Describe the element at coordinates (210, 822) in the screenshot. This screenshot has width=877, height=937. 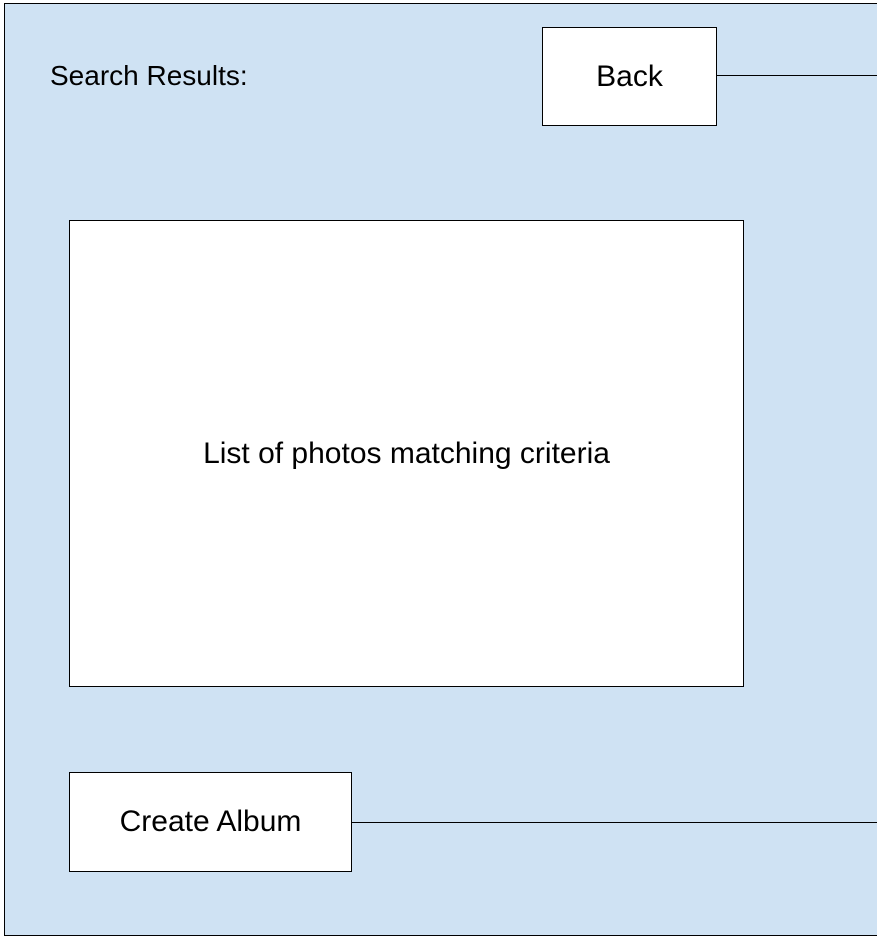
I see `create-album-button: Create Album` at that location.